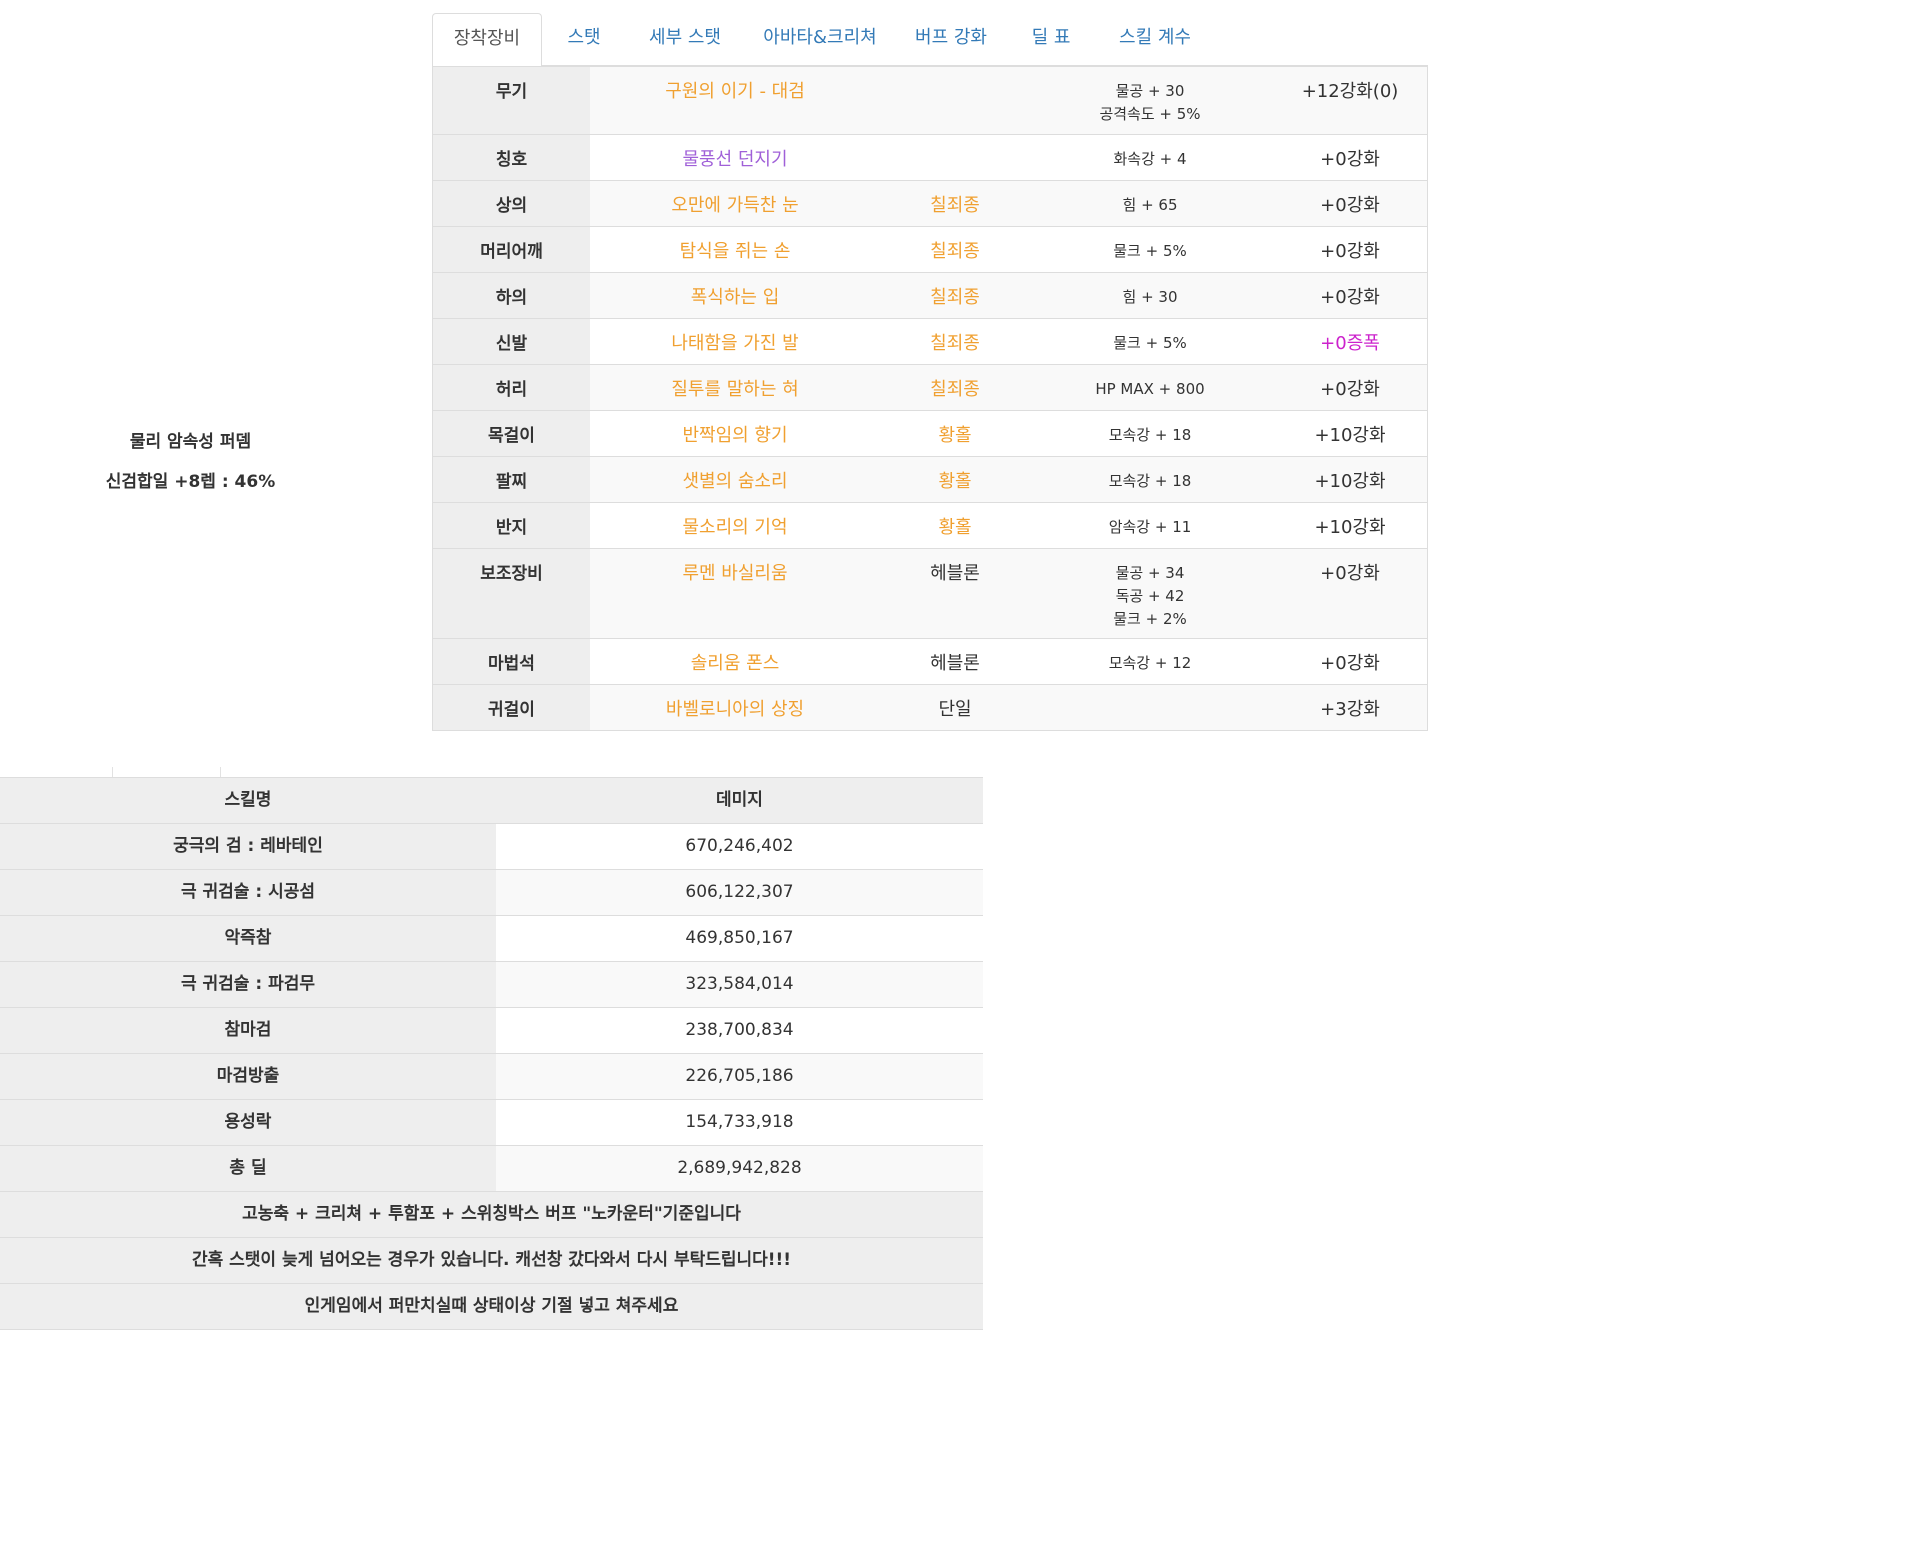  I want to click on equipment-stats: HP MAX + 800, so click(1150, 383).